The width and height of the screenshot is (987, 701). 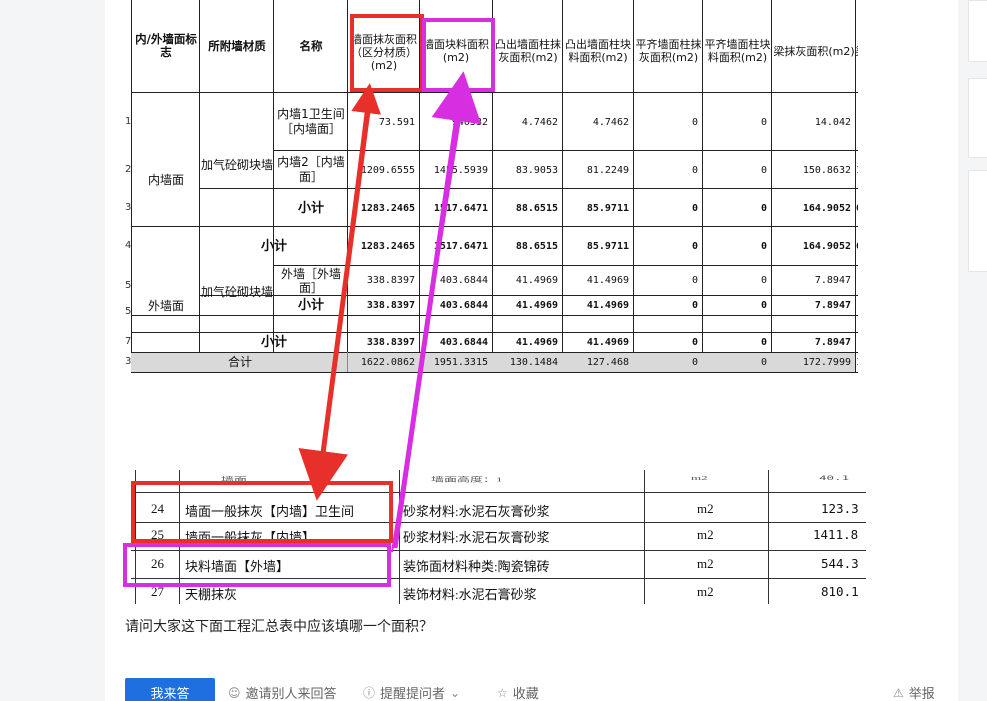 I want to click on invite-button: ☺ 邀请别人来回答, so click(x=282, y=692).